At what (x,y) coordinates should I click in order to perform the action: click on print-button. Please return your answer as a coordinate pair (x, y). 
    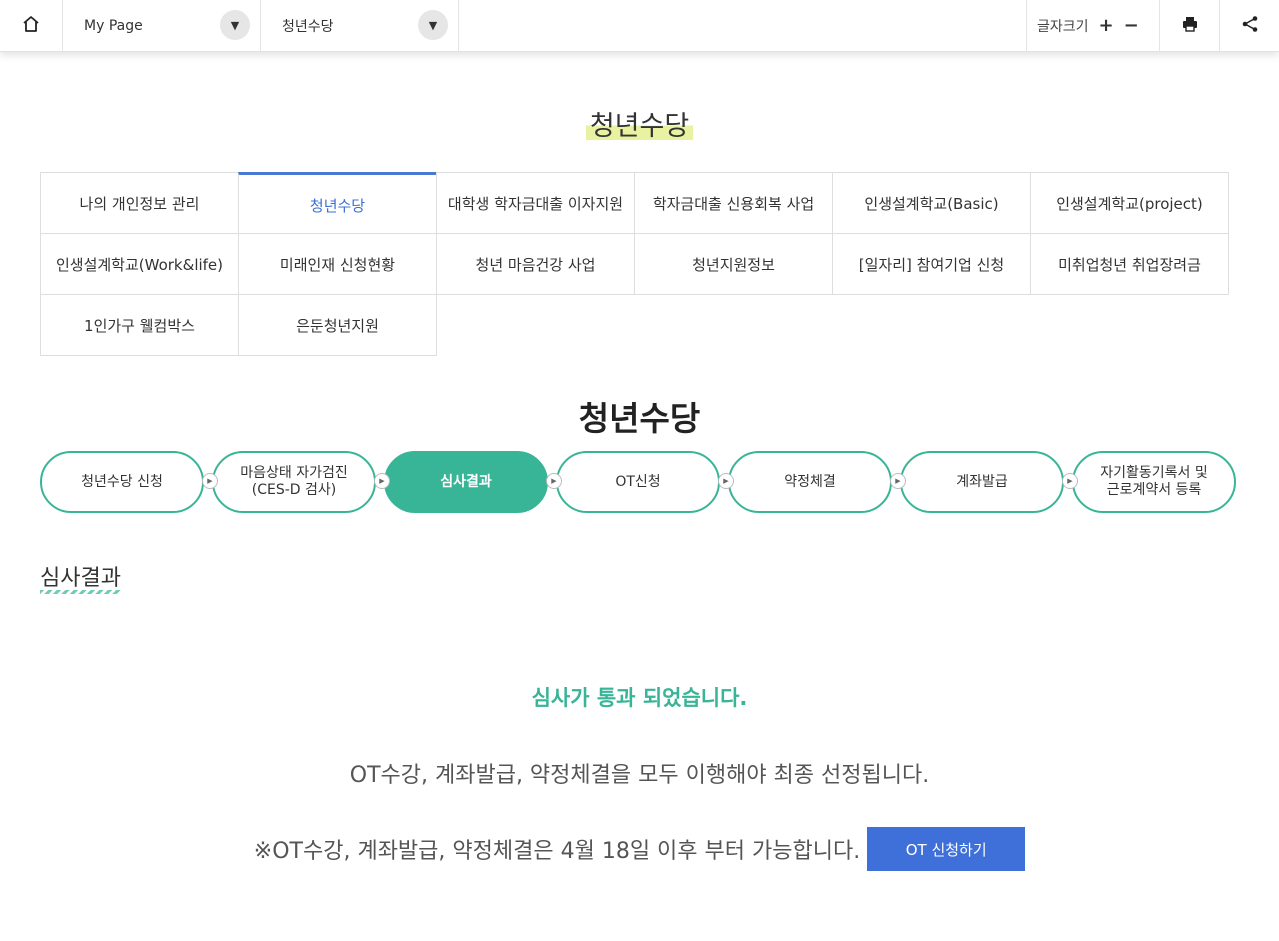
    Looking at the image, I should click on (1190, 25).